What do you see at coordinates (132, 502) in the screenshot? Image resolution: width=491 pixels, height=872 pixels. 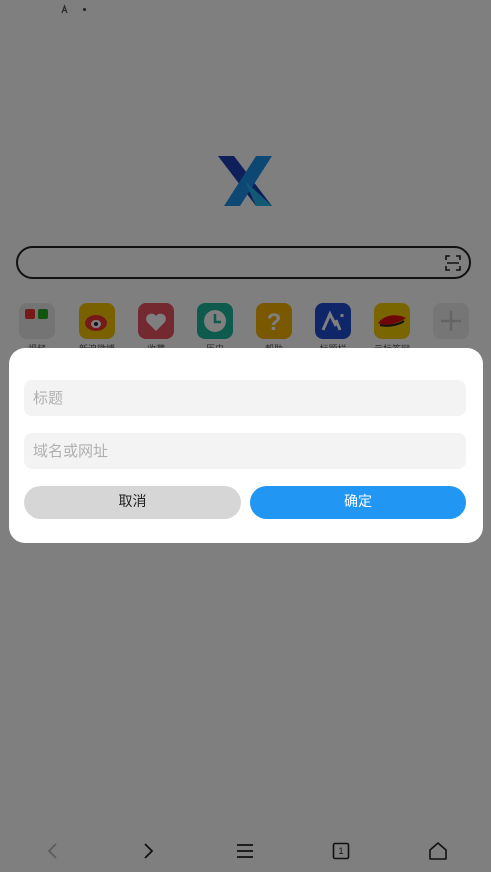 I see `cancel-button: 取消` at bounding box center [132, 502].